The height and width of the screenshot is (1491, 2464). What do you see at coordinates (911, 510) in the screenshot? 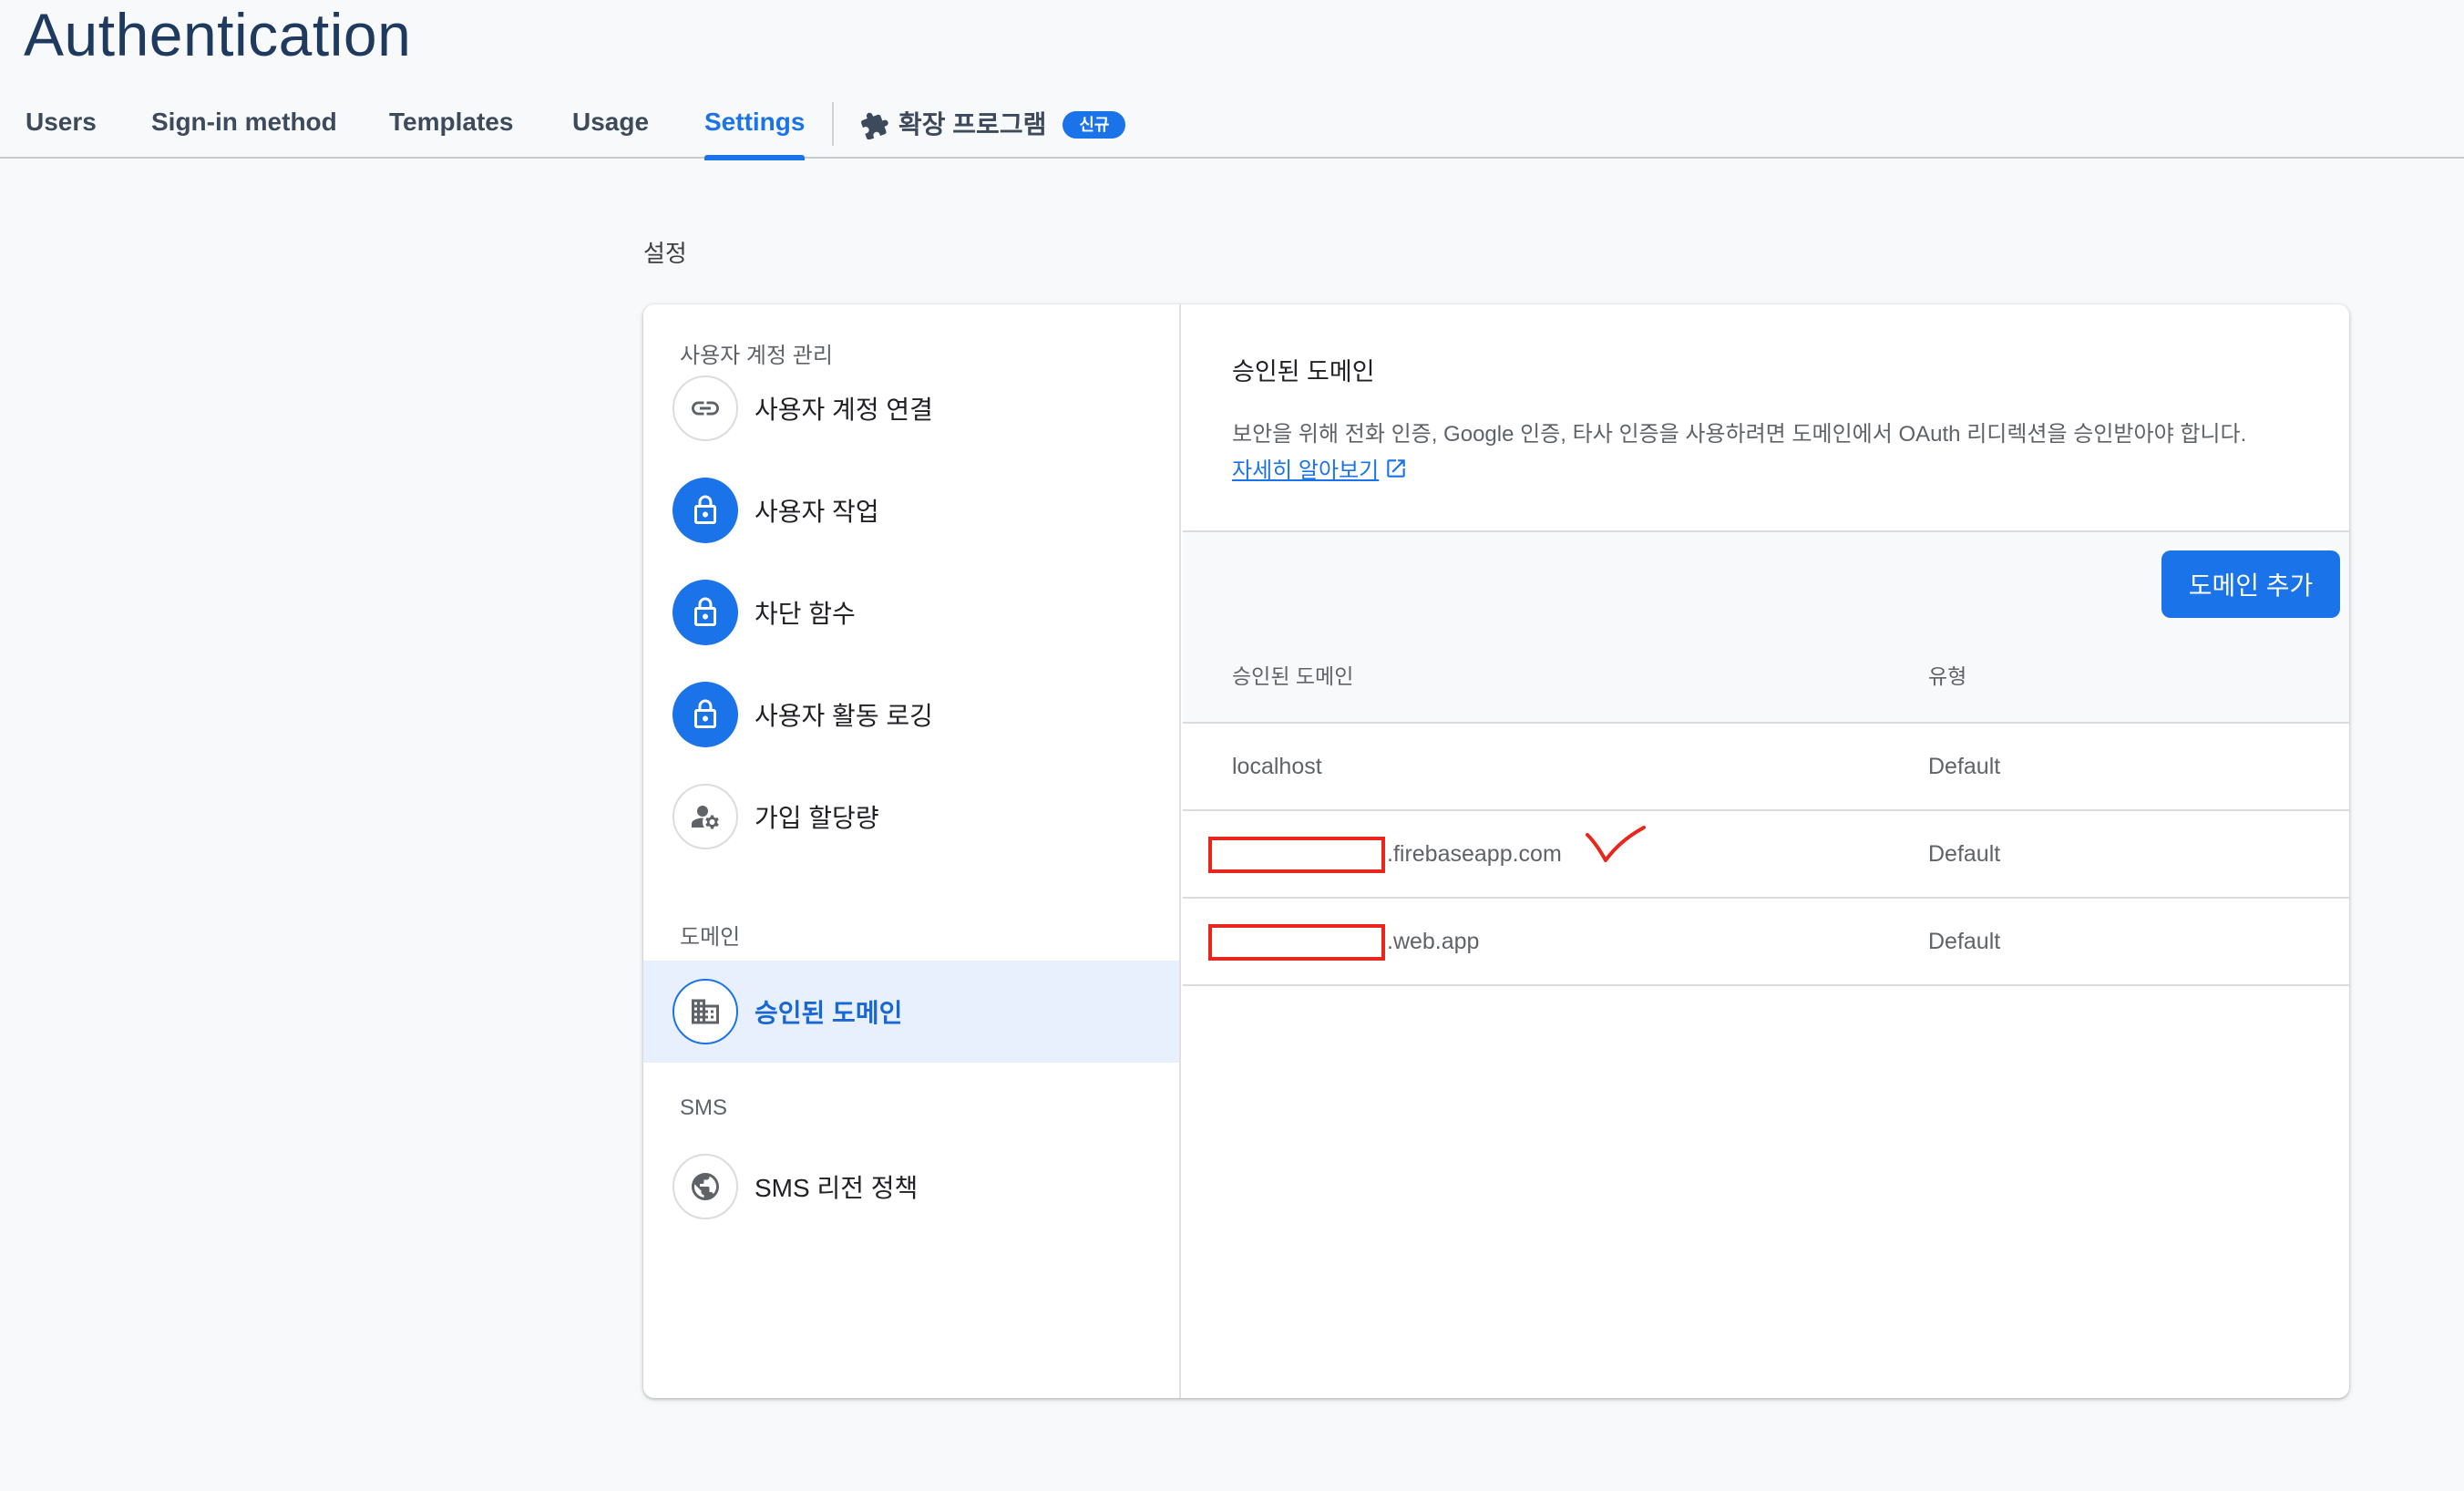
I see `sidebar-item-user-actions: 사용자 작업` at bounding box center [911, 510].